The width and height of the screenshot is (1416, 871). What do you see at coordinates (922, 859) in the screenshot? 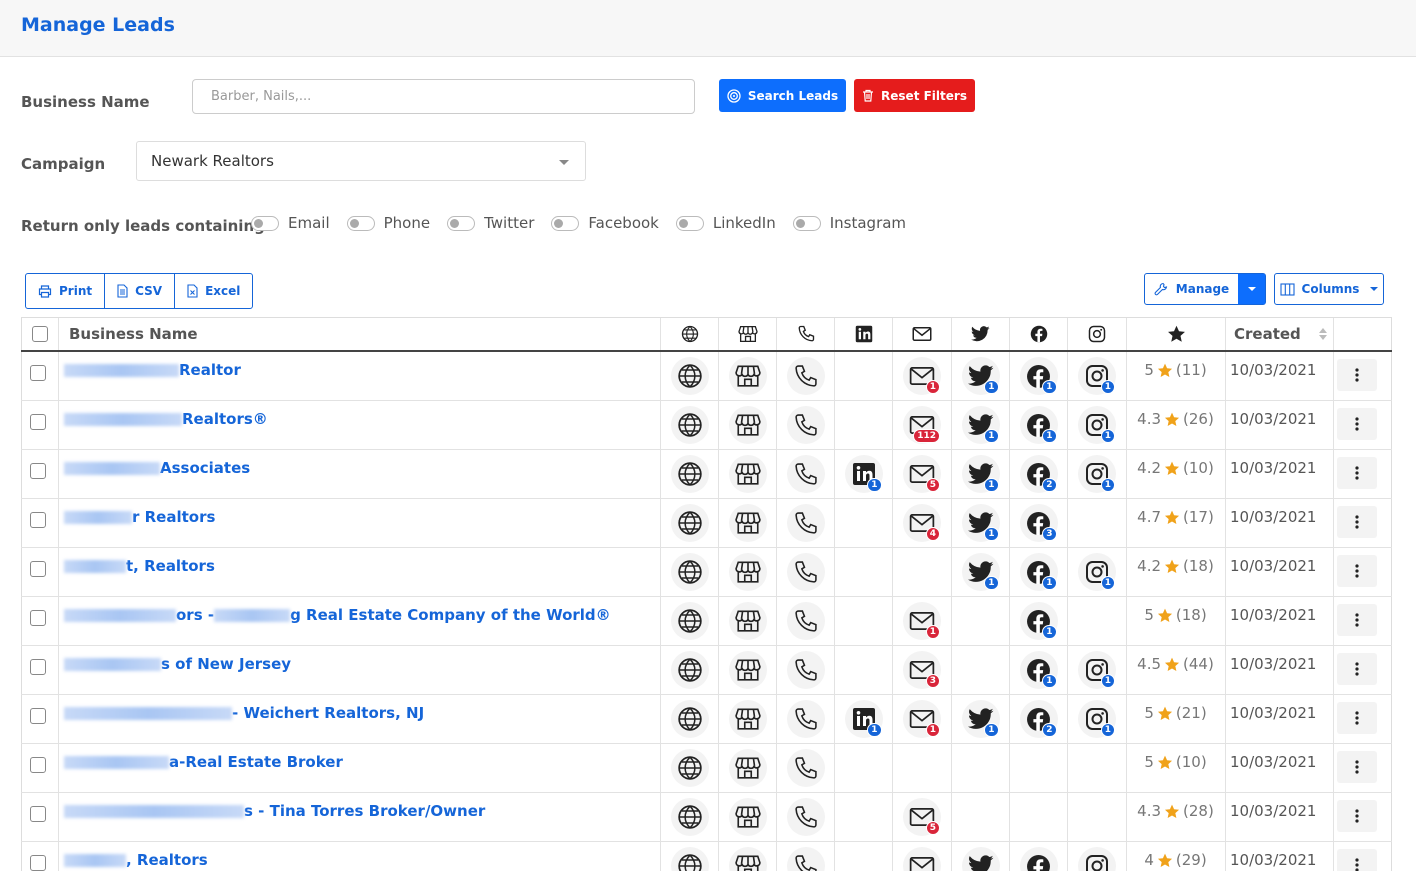
I see `email-link` at bounding box center [922, 859].